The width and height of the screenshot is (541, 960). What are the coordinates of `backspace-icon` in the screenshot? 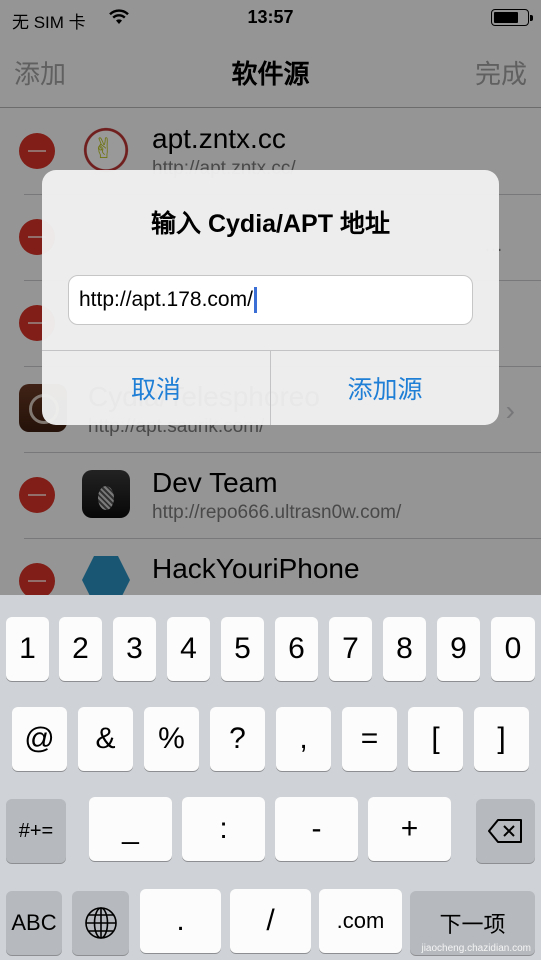 It's located at (504, 831).